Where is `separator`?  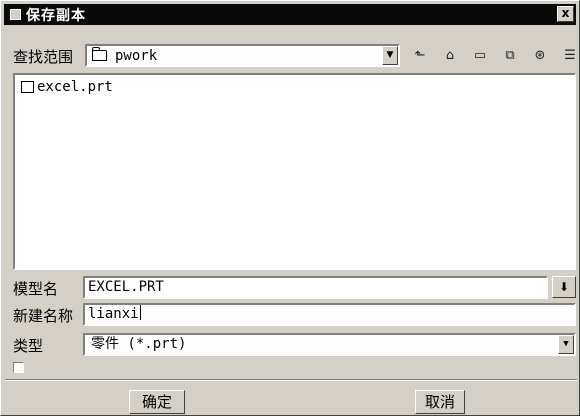
separator is located at coordinates (291, 380).